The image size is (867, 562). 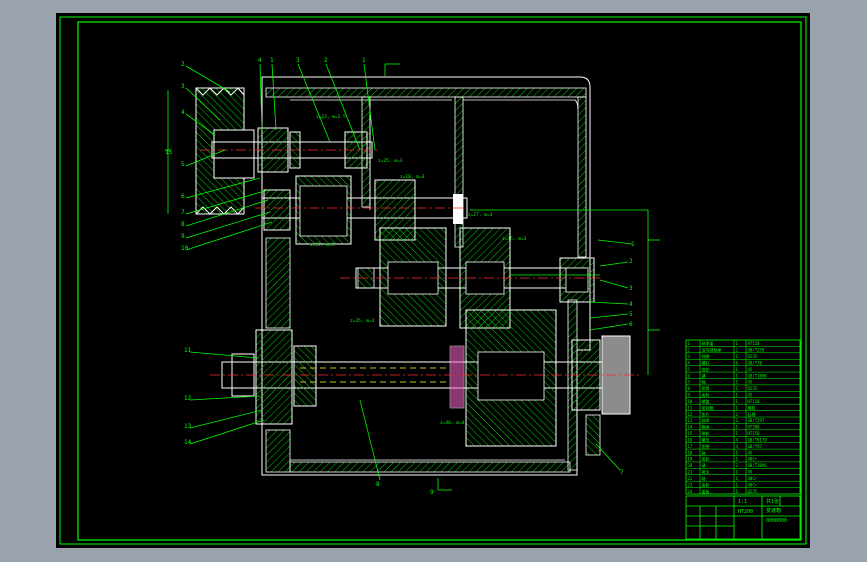 I want to click on parts-list-cell: 轴承, so click(x=706, y=420).